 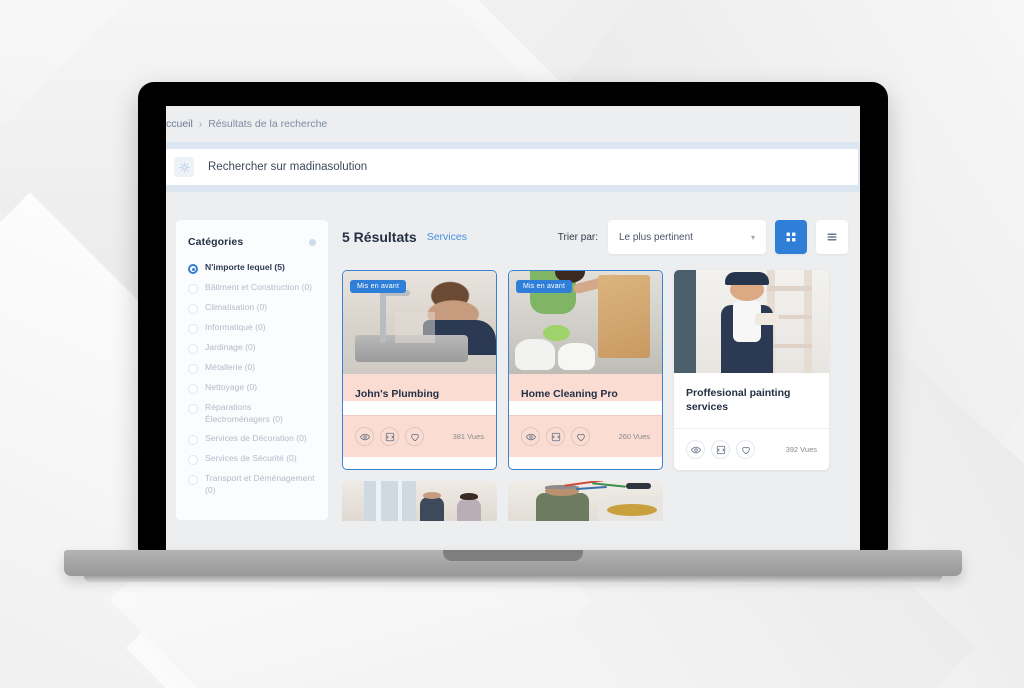 I want to click on category-label: N'importe lequel (5), so click(x=245, y=267).